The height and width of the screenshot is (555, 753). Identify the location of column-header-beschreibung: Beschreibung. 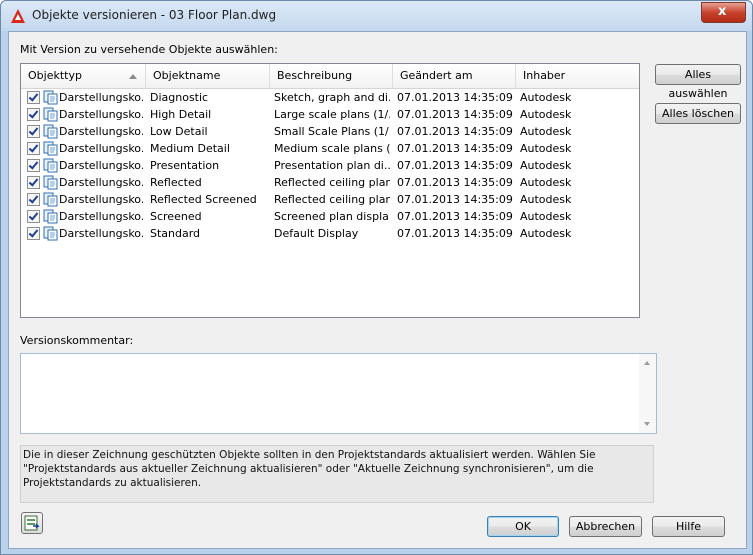
(331, 76).